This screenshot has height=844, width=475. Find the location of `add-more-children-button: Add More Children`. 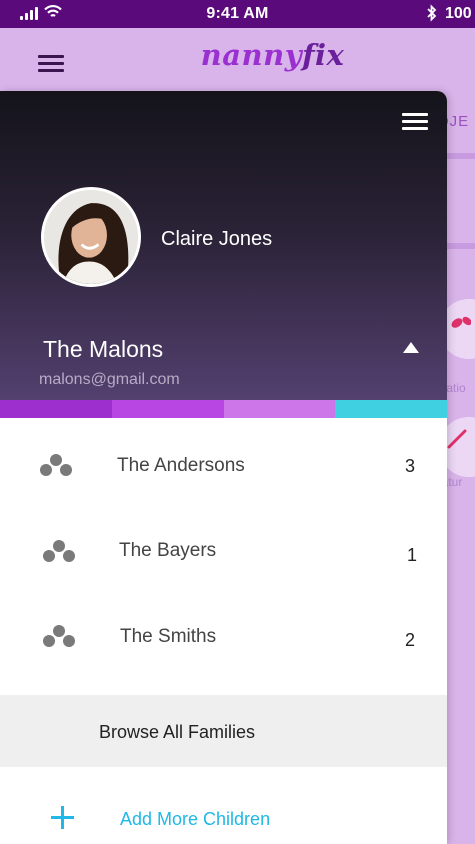

add-more-children-button: Add More Children is located at coordinates (223, 811).